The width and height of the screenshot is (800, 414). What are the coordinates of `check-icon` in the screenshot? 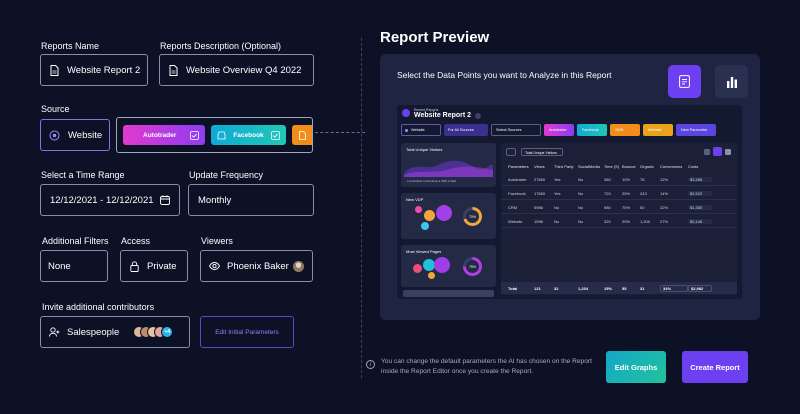 It's located at (275, 135).